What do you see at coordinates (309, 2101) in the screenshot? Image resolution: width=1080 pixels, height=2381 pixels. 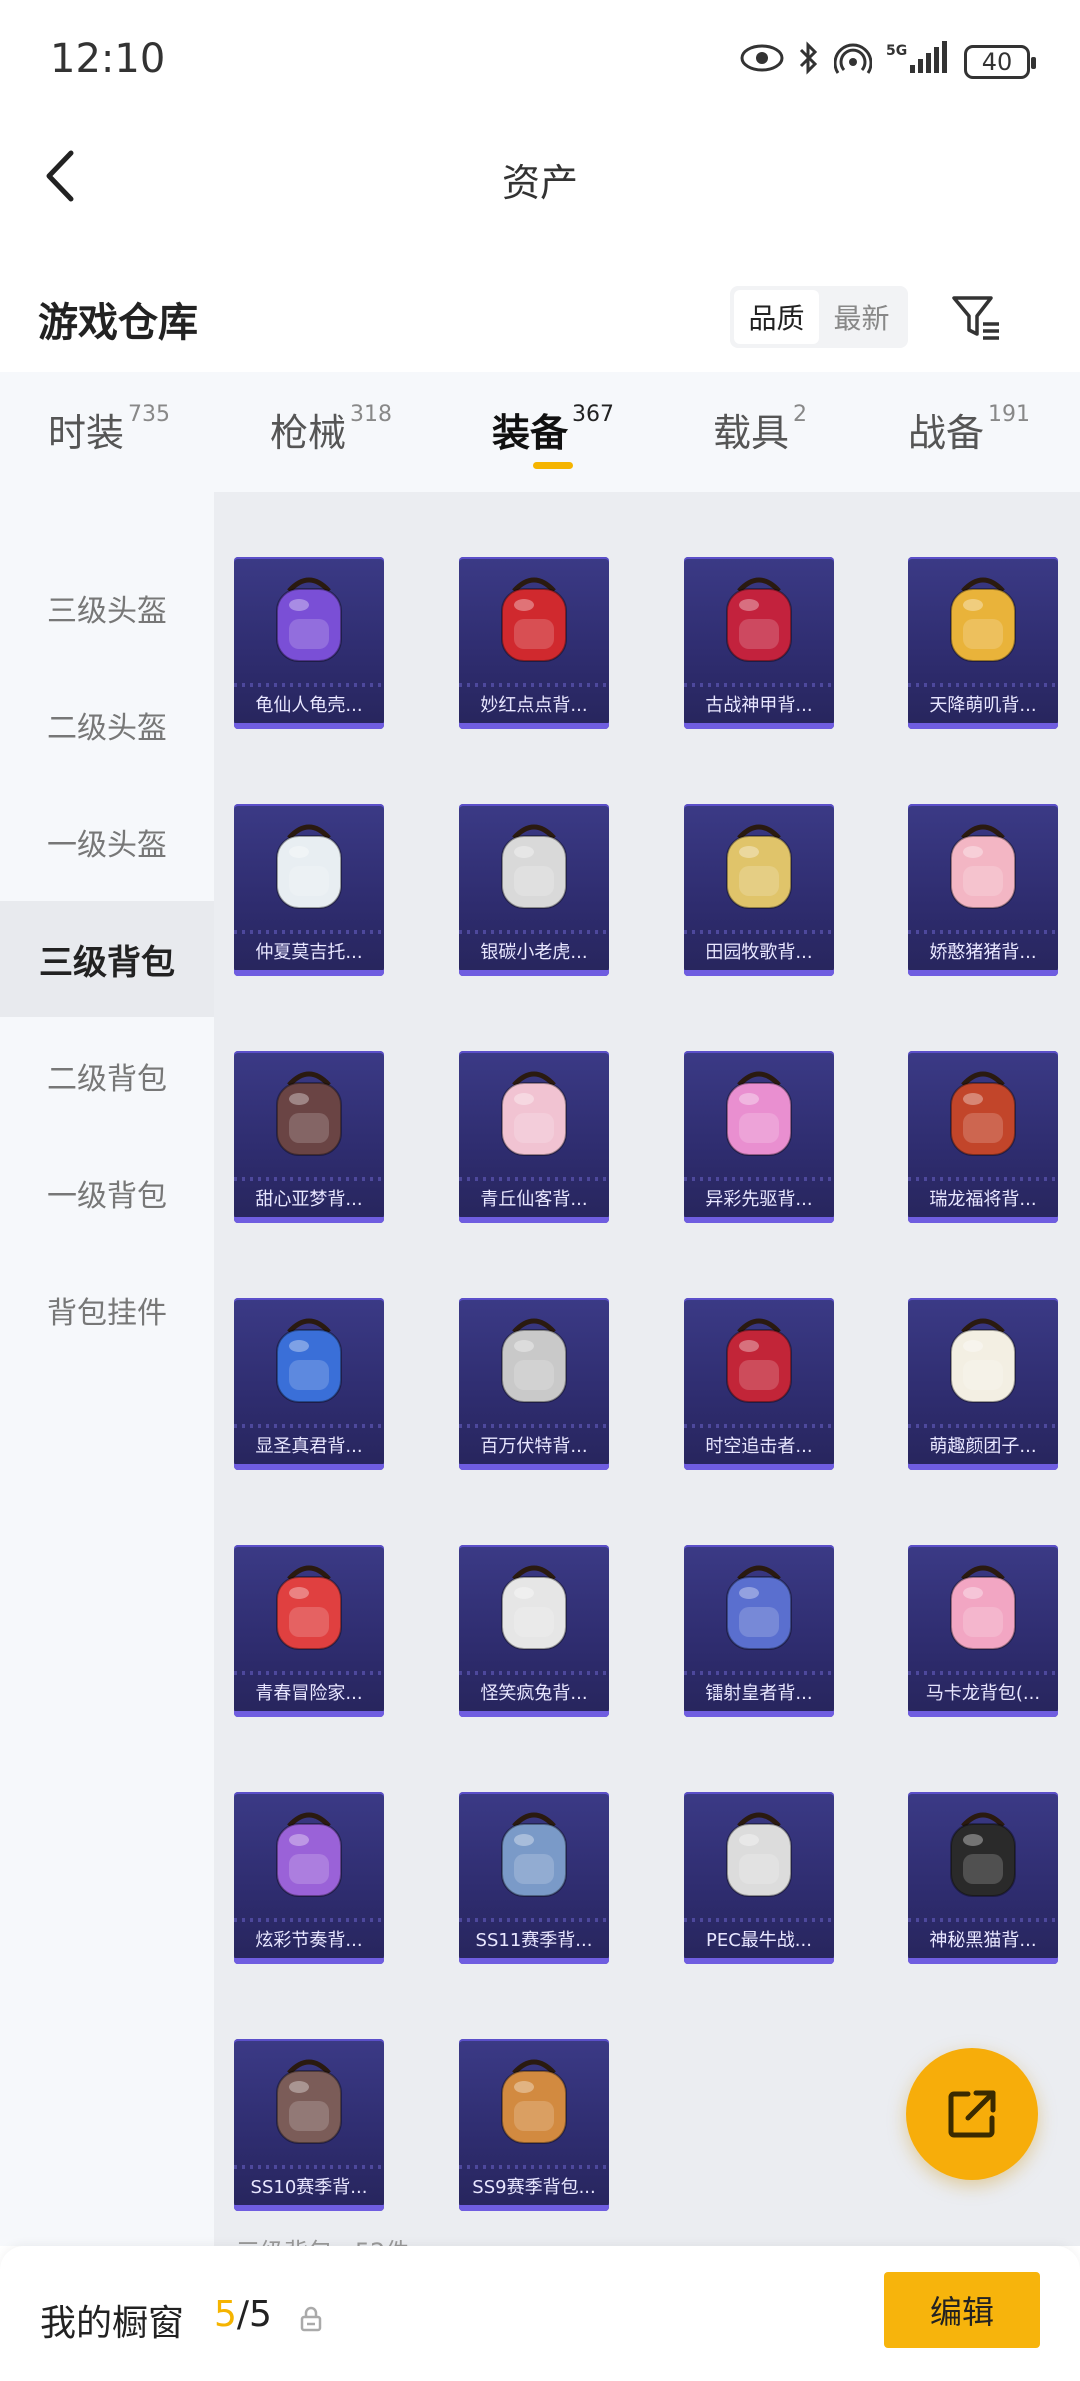 I see `brown-backpack-icon` at bounding box center [309, 2101].